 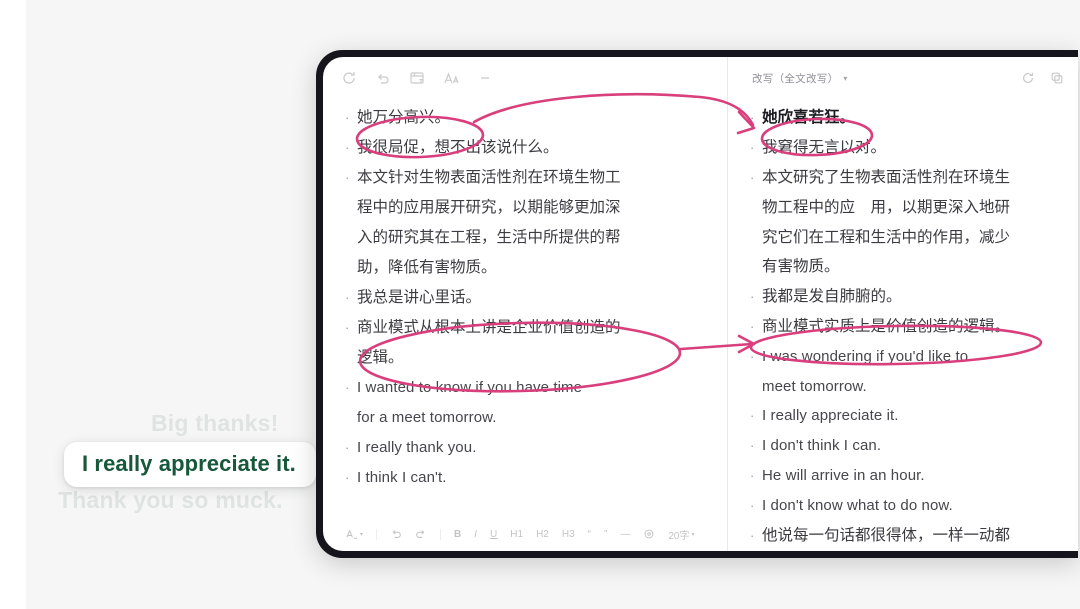 I want to click on line-text: I wanted to know if you have time, so click(x=470, y=387).